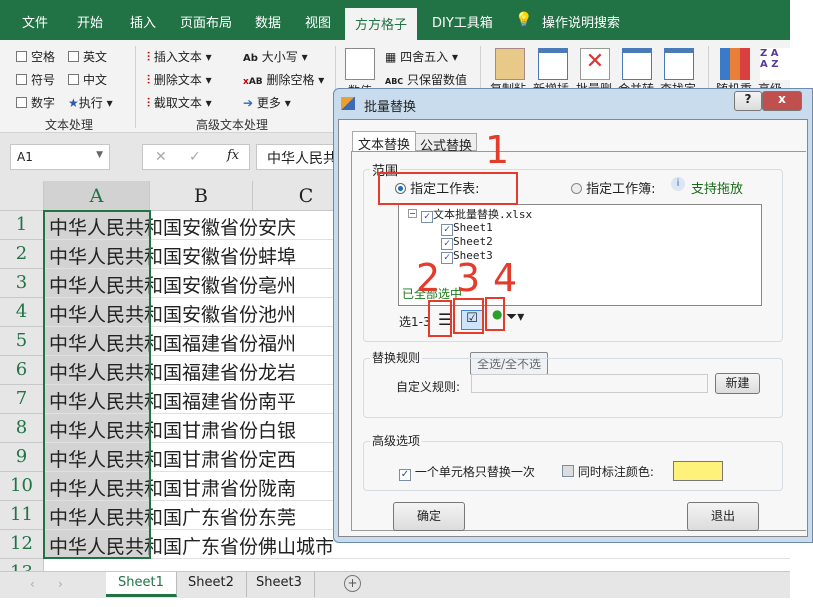 This screenshot has width=813, height=607. What do you see at coordinates (73, 103) in the screenshot?
I see `star-icon: ★` at bounding box center [73, 103].